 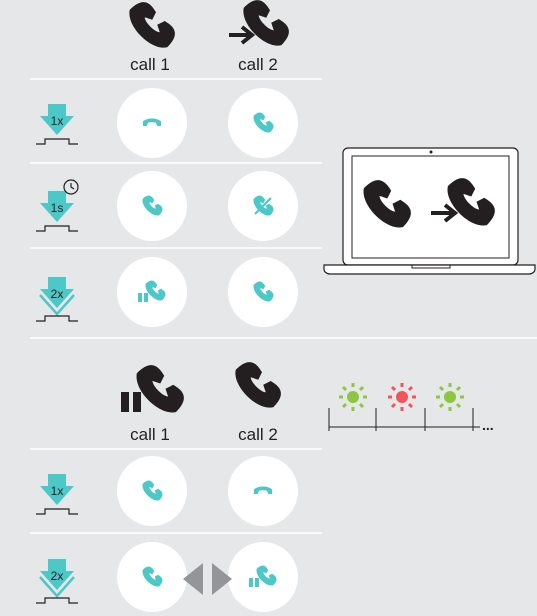 I want to click on call1-hold-header-icon, so click(x=152, y=389).